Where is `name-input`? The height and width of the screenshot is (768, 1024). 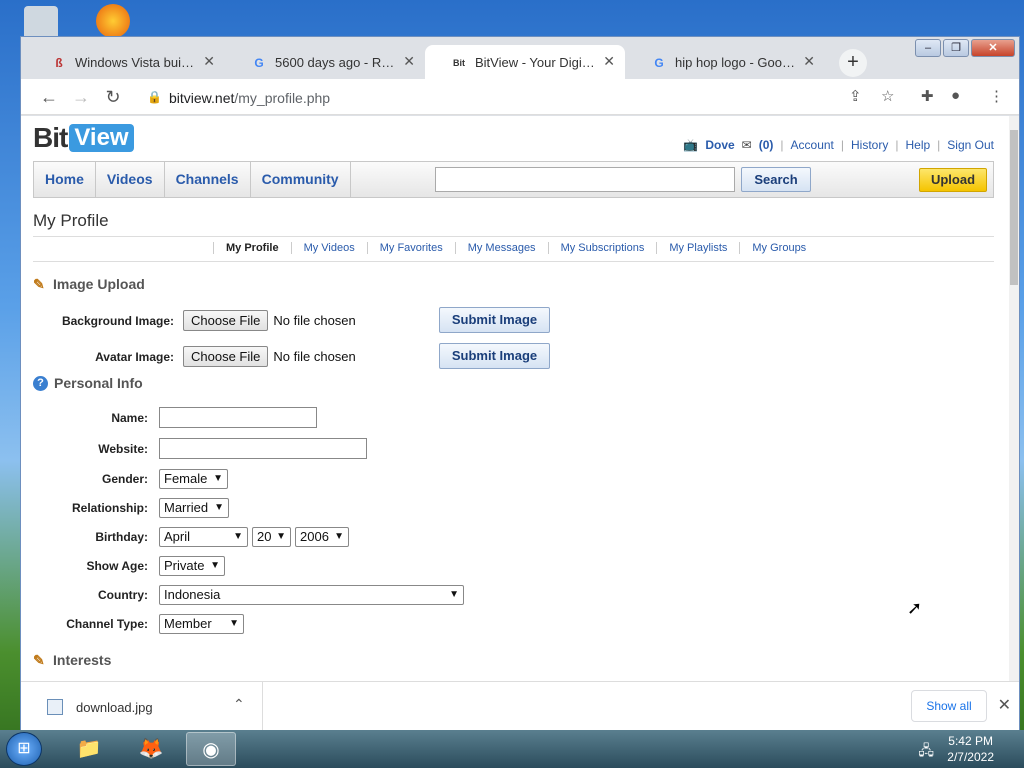
name-input is located at coordinates (238, 417).